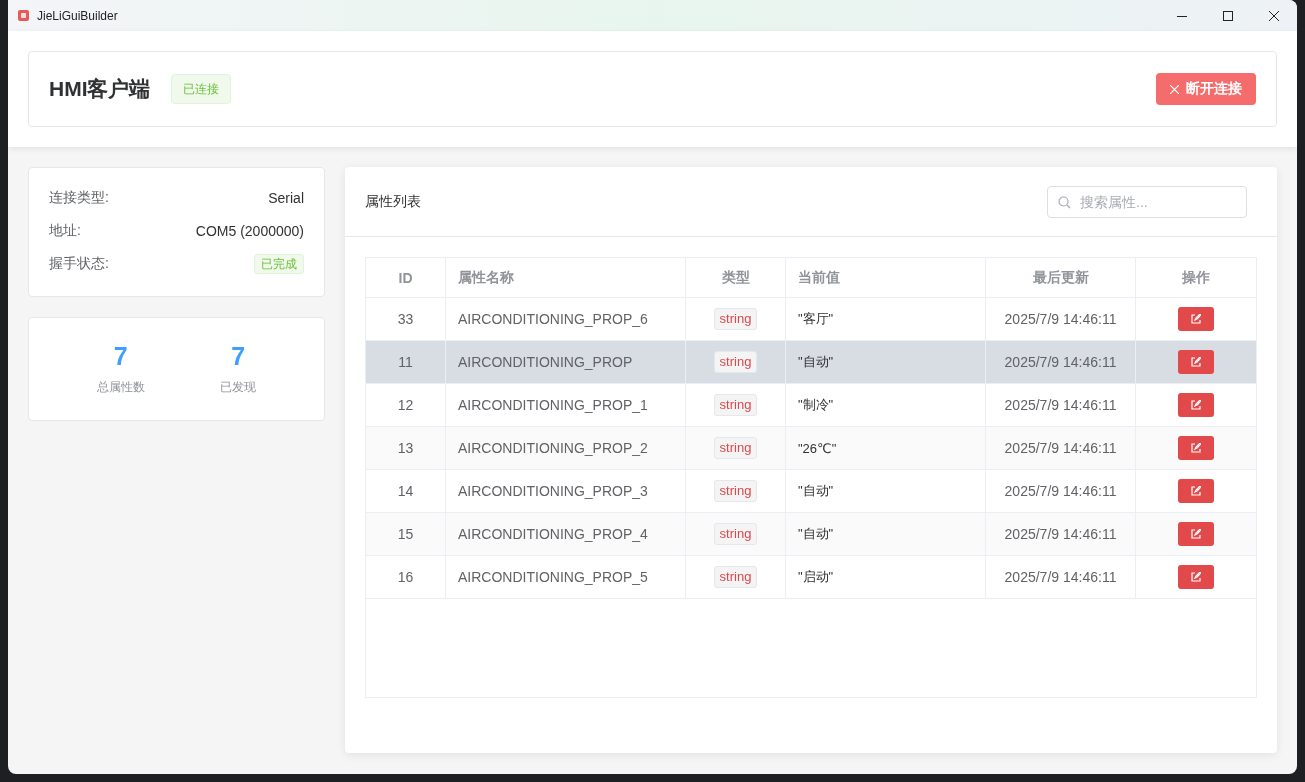 The width and height of the screenshot is (1305, 782). Describe the element at coordinates (406, 277) in the screenshot. I see `column-header: ID` at that location.